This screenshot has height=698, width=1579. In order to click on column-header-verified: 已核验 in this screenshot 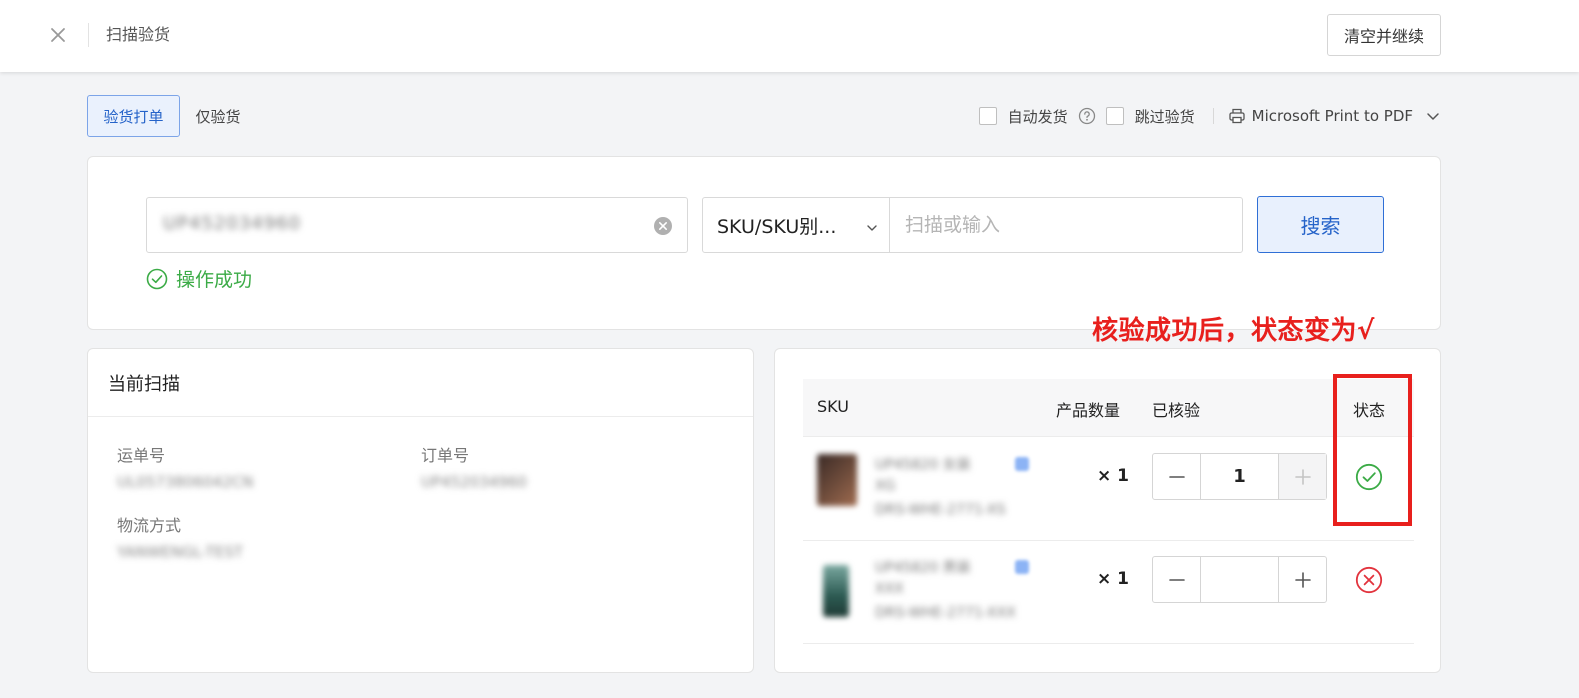, I will do `click(1176, 410)`.